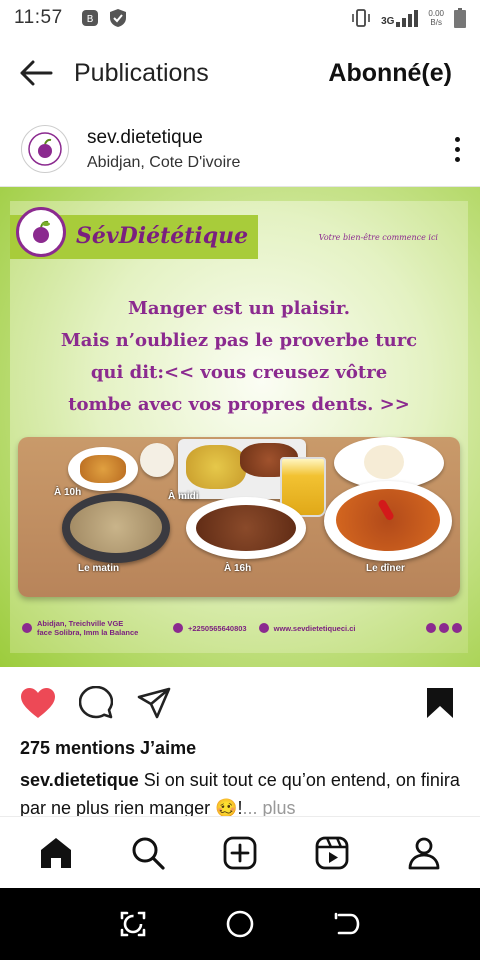 Image resolution: width=480 pixels, height=960 pixels. I want to click on back-button, so click(36, 73).